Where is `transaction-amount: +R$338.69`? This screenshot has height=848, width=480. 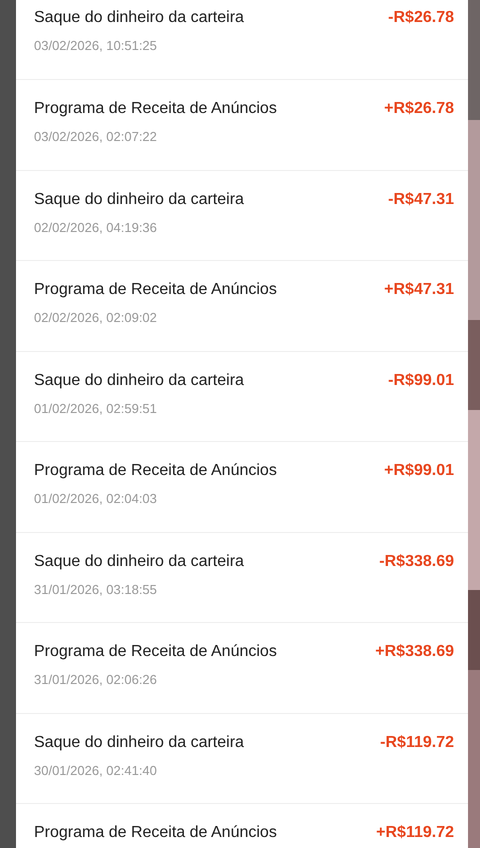 transaction-amount: +R$338.69 is located at coordinates (414, 652).